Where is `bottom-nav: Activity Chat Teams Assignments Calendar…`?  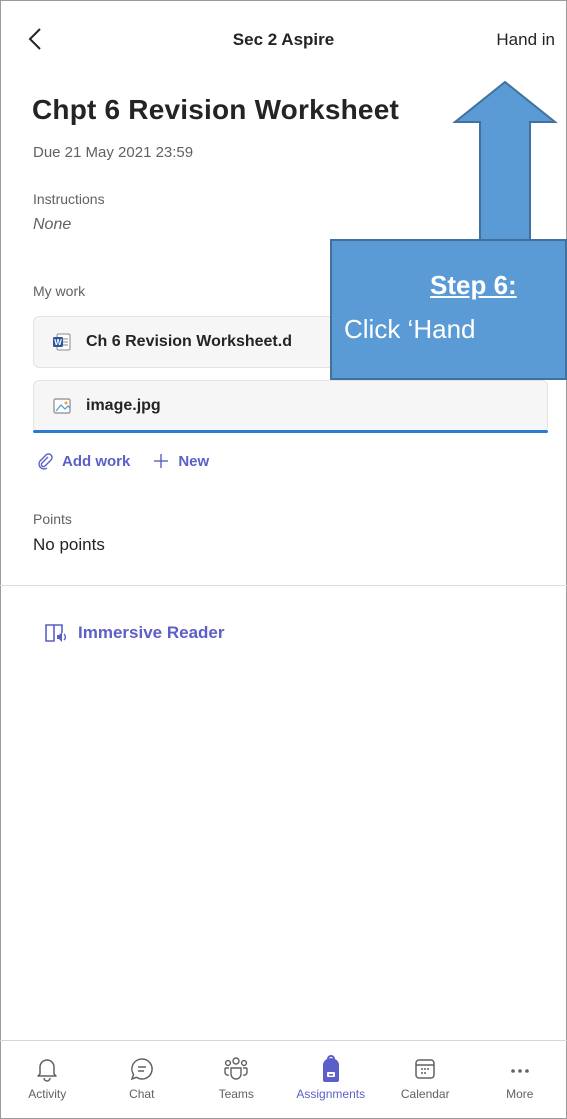 bottom-nav: Activity Chat Teams Assignments Calendar… is located at coordinates (283, 1080).